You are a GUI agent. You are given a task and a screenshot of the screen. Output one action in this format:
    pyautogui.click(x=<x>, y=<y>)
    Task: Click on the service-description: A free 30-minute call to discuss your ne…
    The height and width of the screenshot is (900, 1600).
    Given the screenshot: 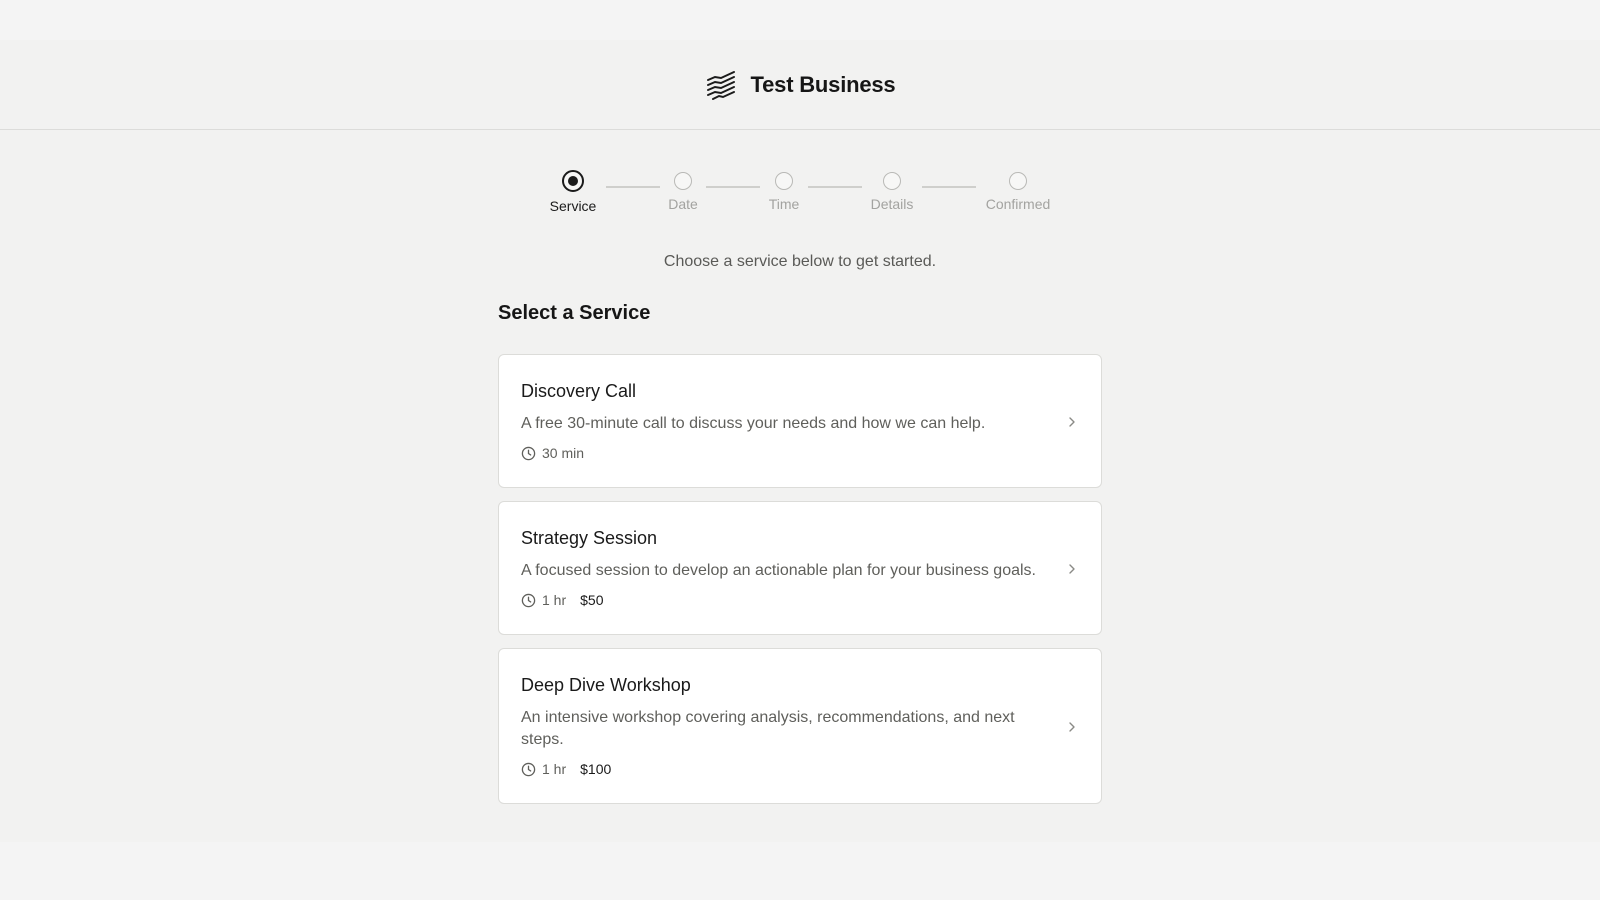 What is the action you would take?
    pyautogui.click(x=753, y=423)
    